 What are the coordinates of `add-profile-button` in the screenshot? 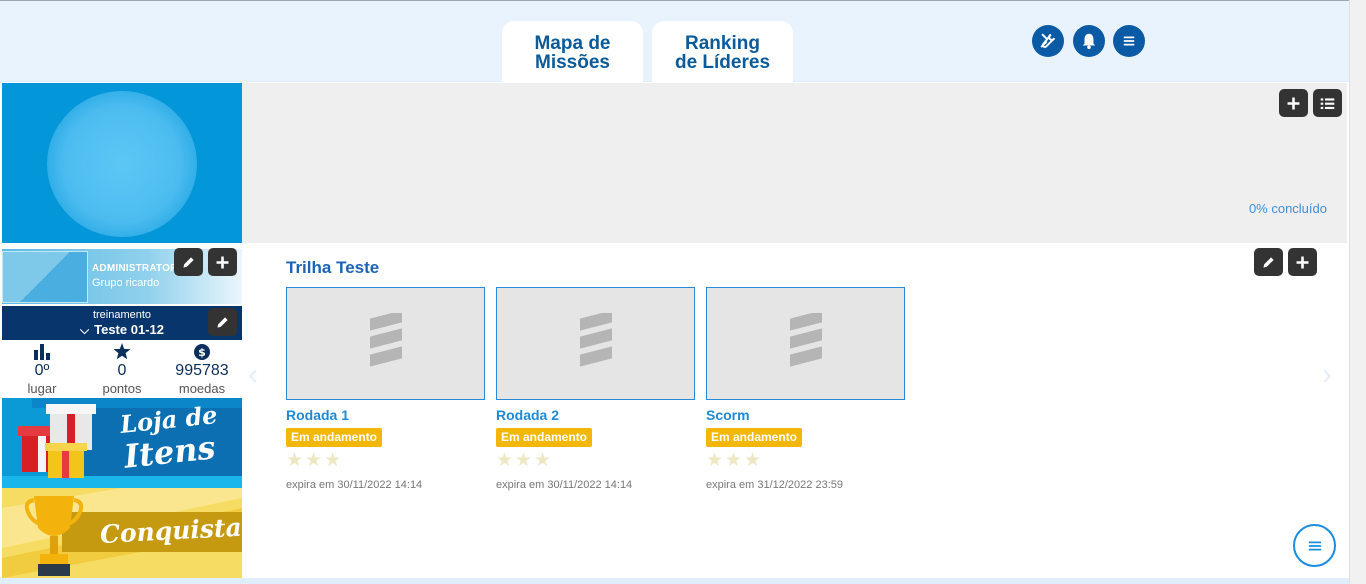 It's located at (222, 262).